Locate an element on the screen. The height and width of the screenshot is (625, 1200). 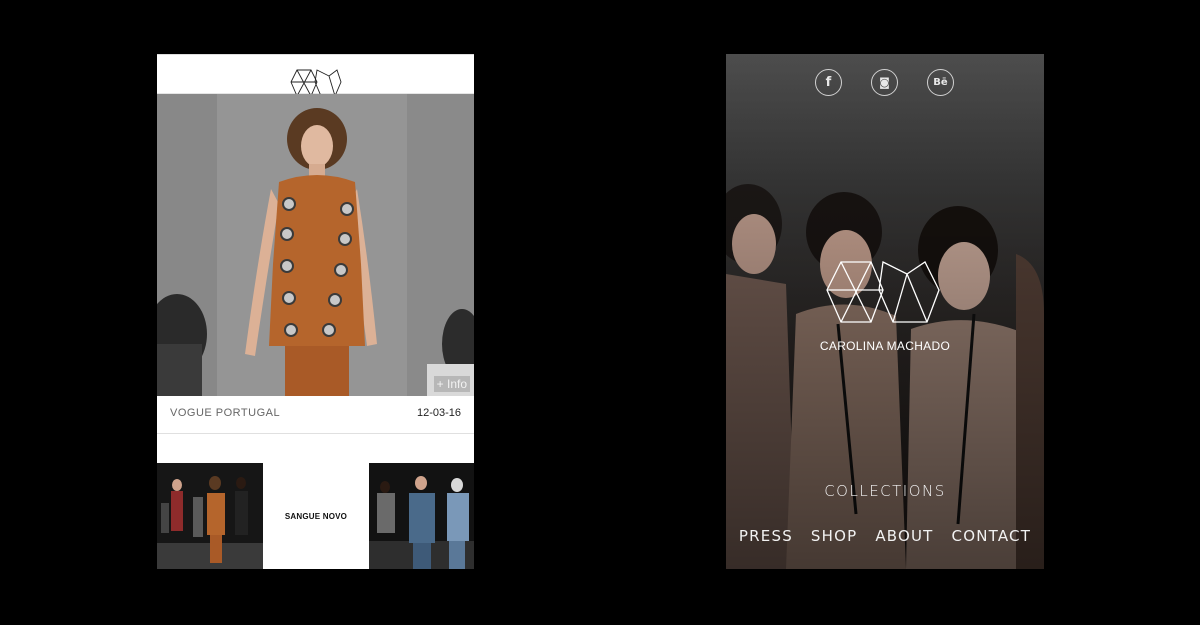
facebook-icon: f is located at coordinates (828, 82).